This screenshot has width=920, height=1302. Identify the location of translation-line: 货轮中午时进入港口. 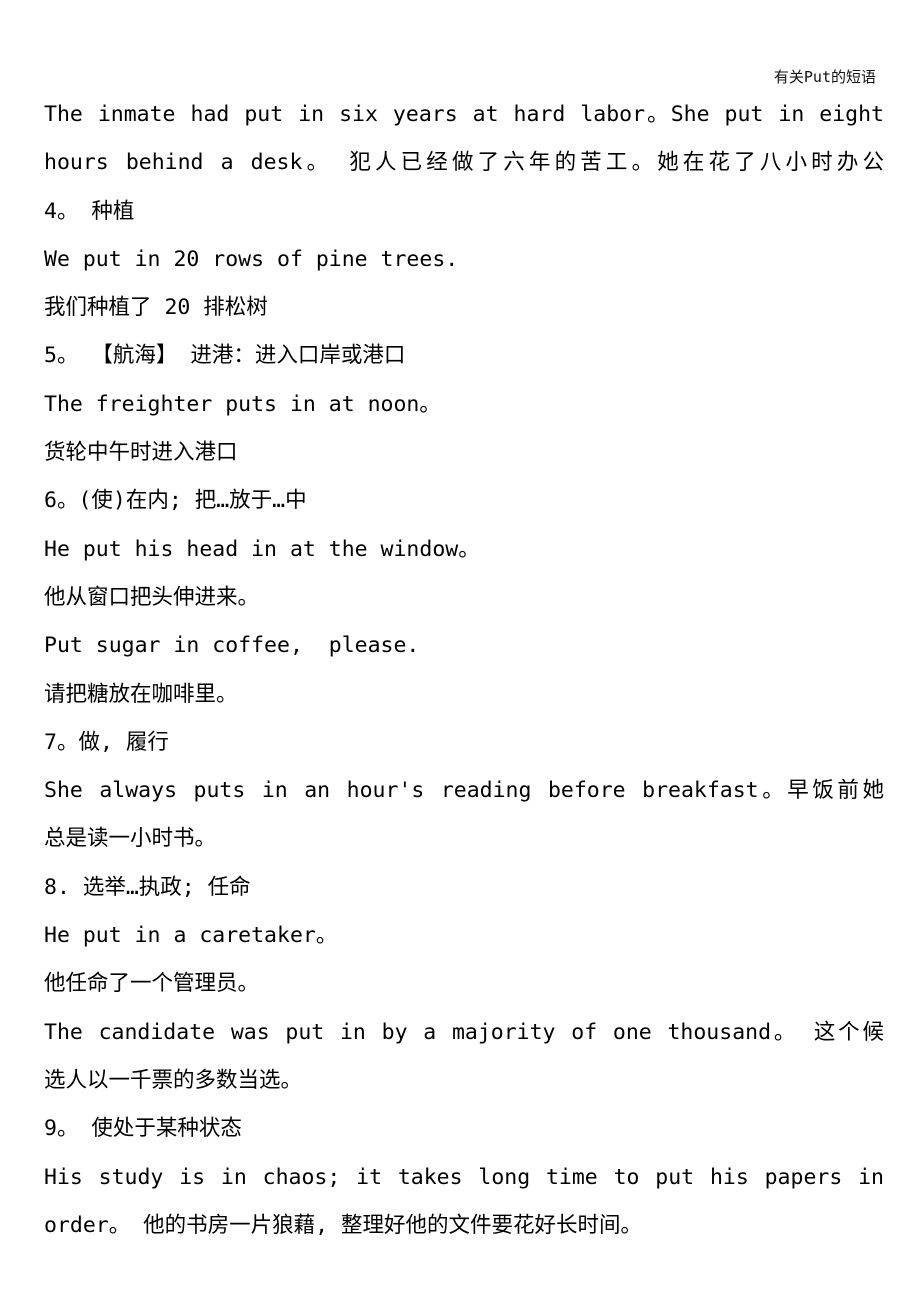
(141, 453).